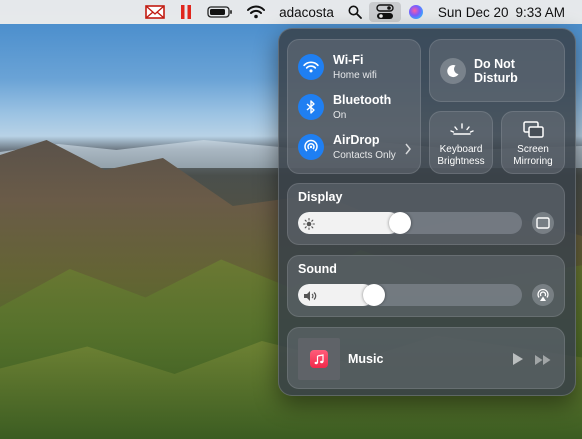 Image resolution: width=582 pixels, height=439 pixels. What do you see at coordinates (311, 107) in the screenshot?
I see `bluetooth-icon` at bounding box center [311, 107].